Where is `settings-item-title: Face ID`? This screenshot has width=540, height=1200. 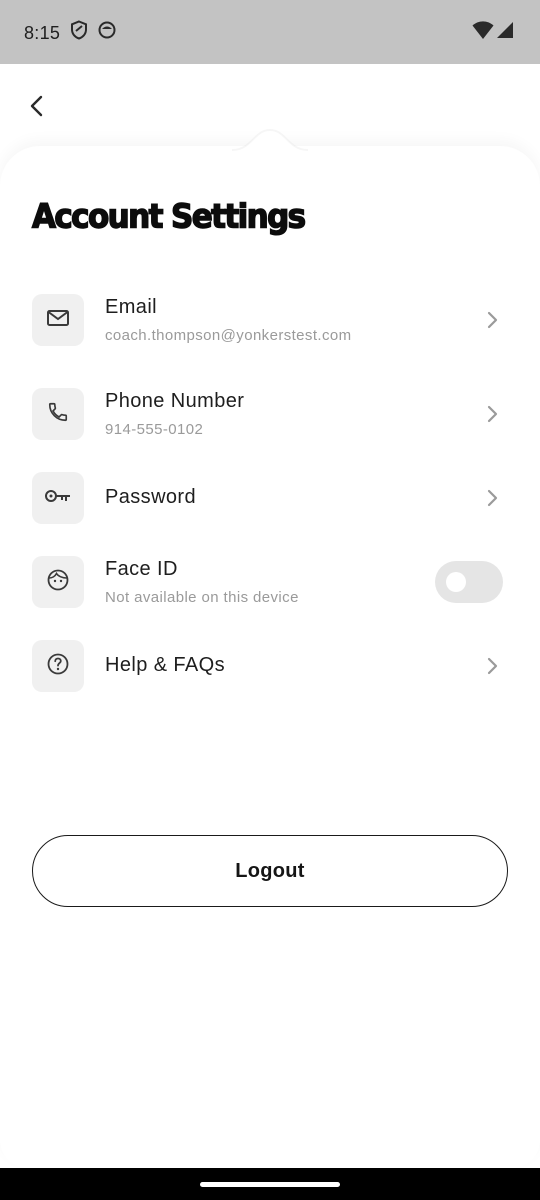 settings-item-title: Face ID is located at coordinates (141, 569).